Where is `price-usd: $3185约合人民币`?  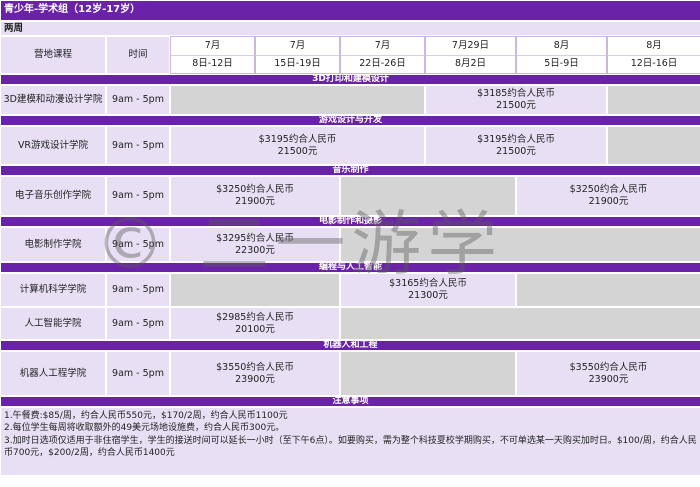 price-usd: $3185约合人民币 is located at coordinates (516, 94).